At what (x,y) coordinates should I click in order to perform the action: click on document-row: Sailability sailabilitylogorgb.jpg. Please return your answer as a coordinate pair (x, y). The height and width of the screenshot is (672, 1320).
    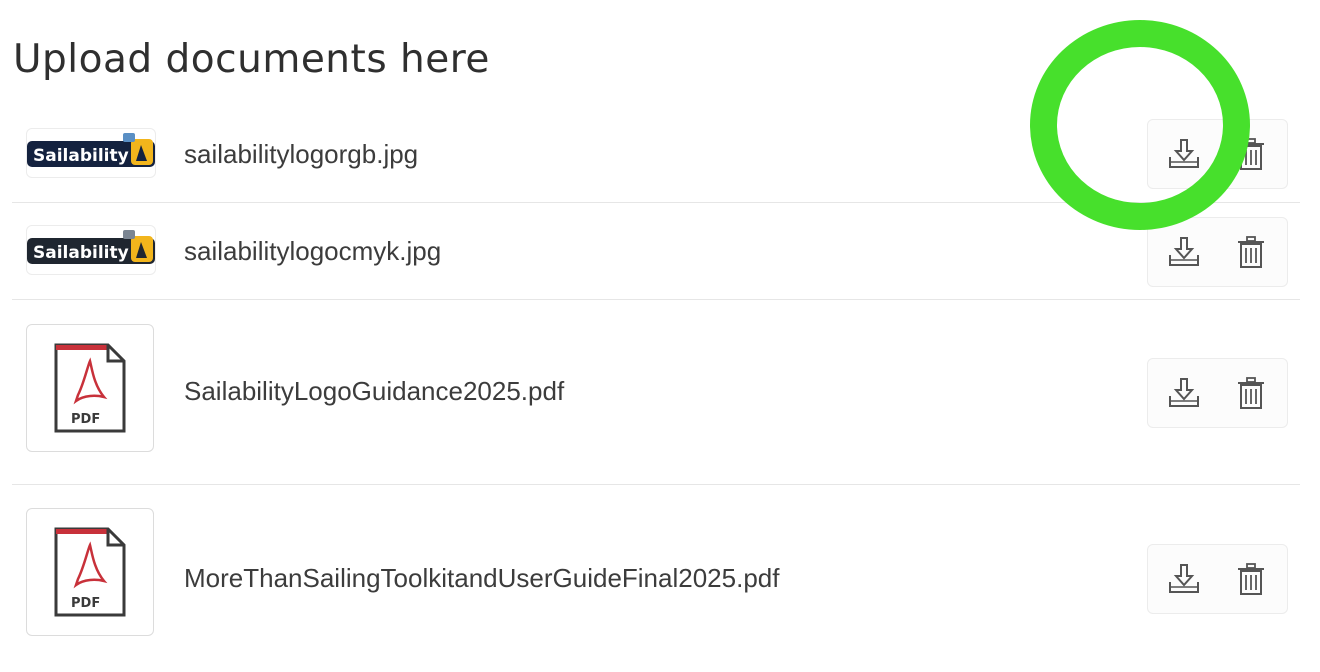
    Looking at the image, I should click on (656, 161).